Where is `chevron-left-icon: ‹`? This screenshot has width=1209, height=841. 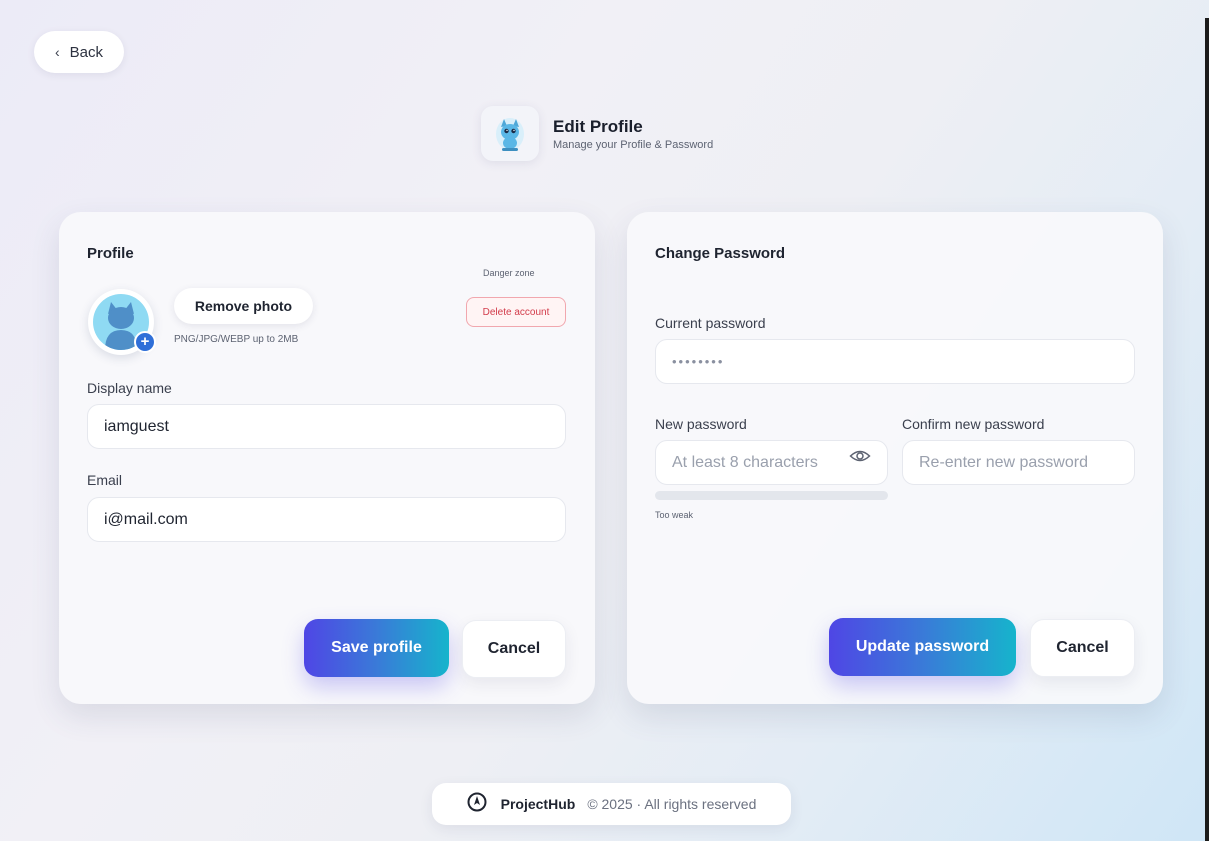
chevron-left-icon: ‹ is located at coordinates (57, 52).